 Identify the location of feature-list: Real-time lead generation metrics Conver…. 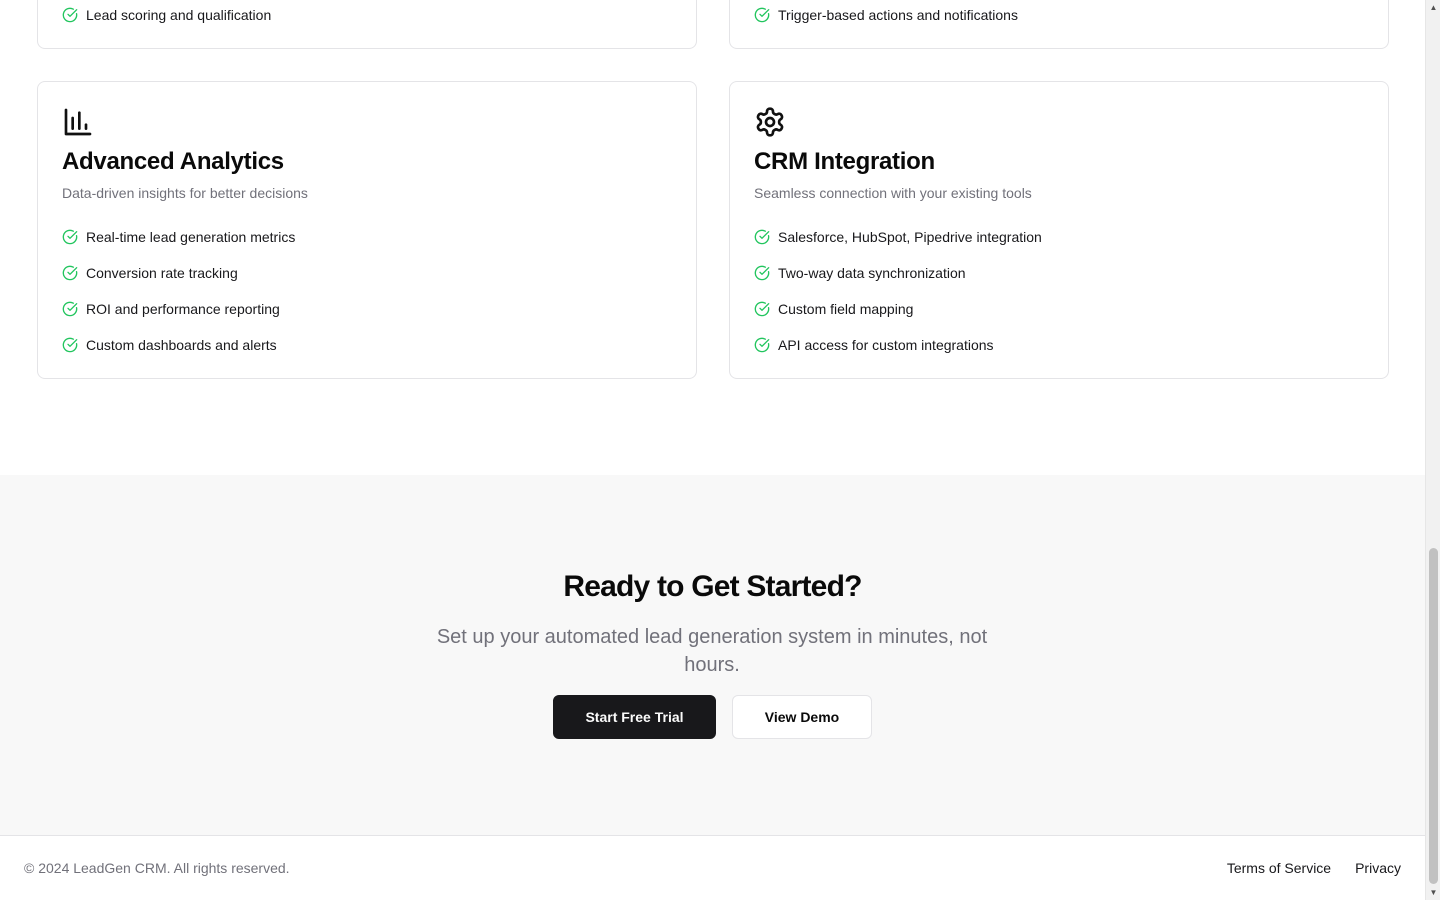
(178, 299).